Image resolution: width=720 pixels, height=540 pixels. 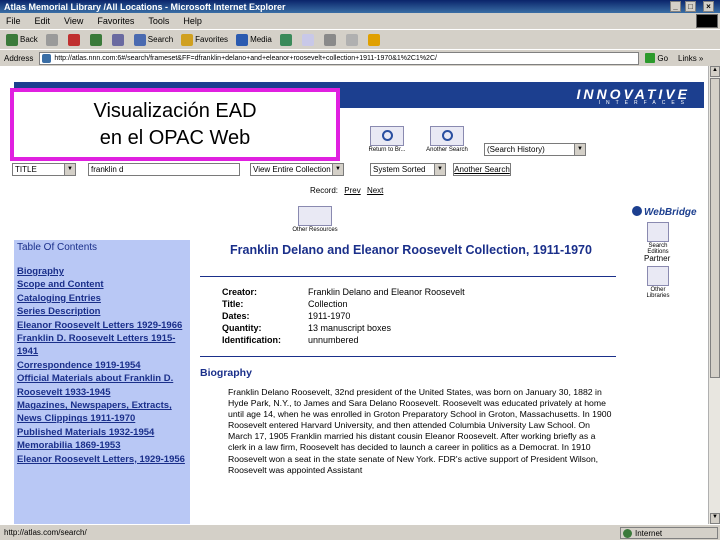 What do you see at coordinates (254, 39) in the screenshot?
I see `media-button: Media` at bounding box center [254, 39].